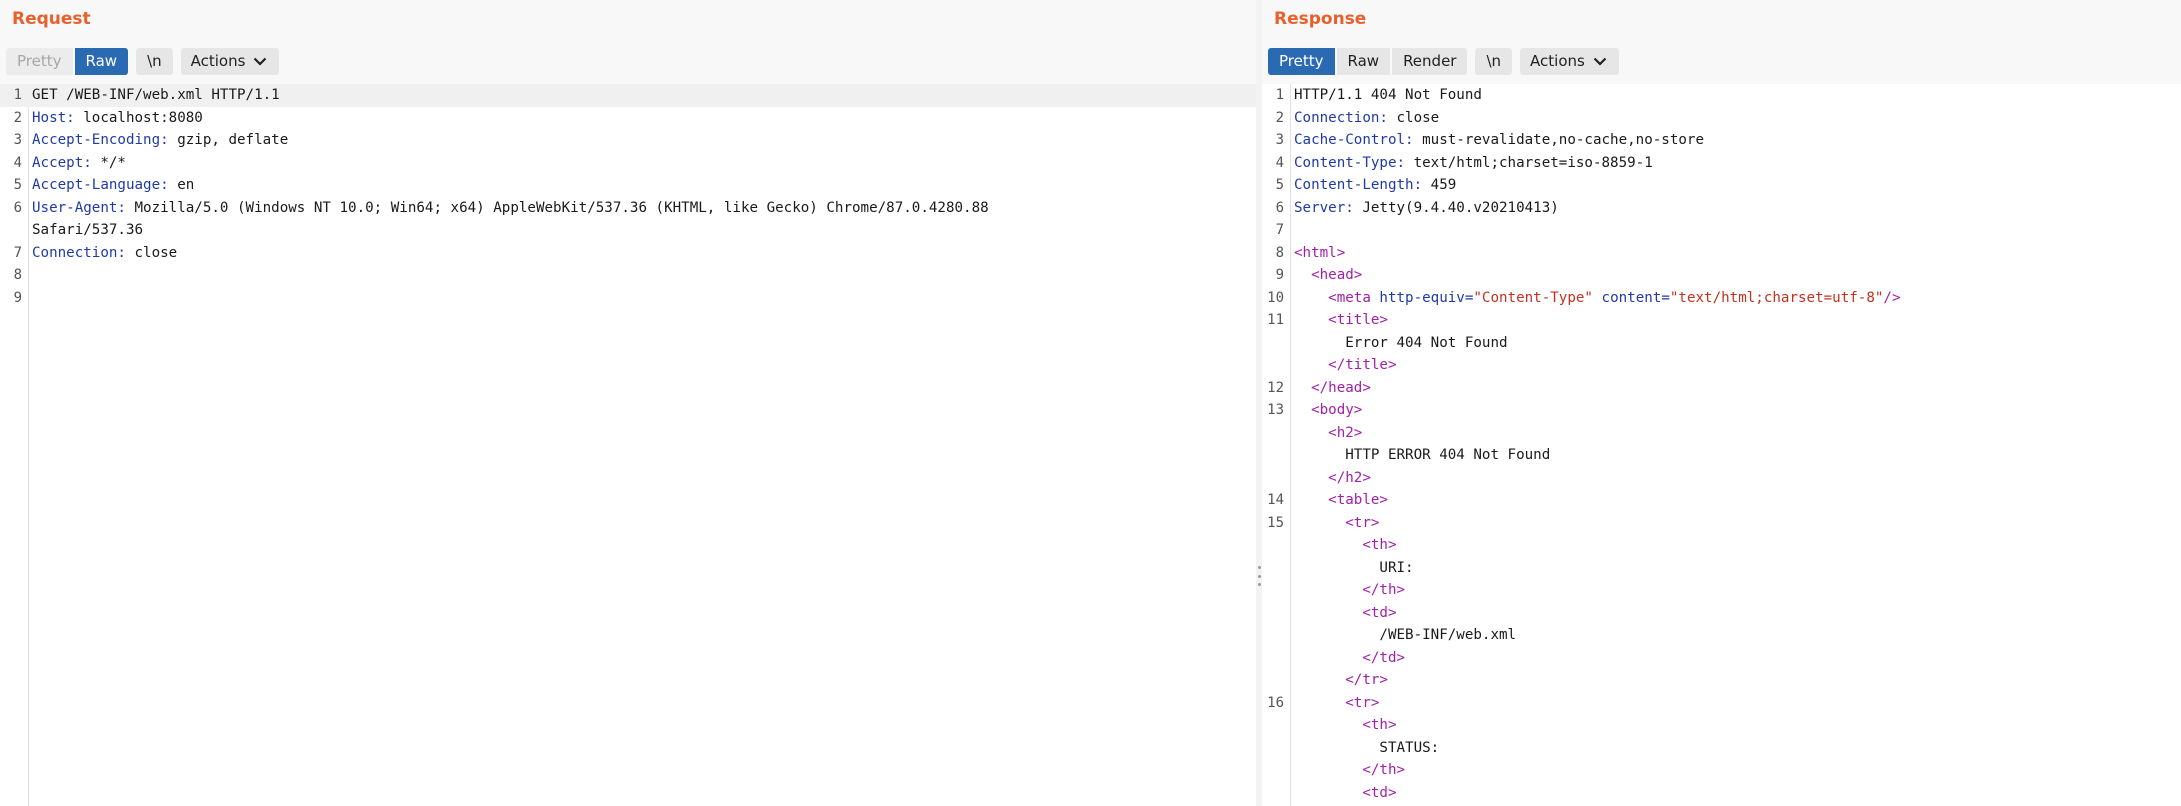 The height and width of the screenshot is (806, 2181). Describe the element at coordinates (1341, 320) in the screenshot. I see `code-text: <title>` at that location.